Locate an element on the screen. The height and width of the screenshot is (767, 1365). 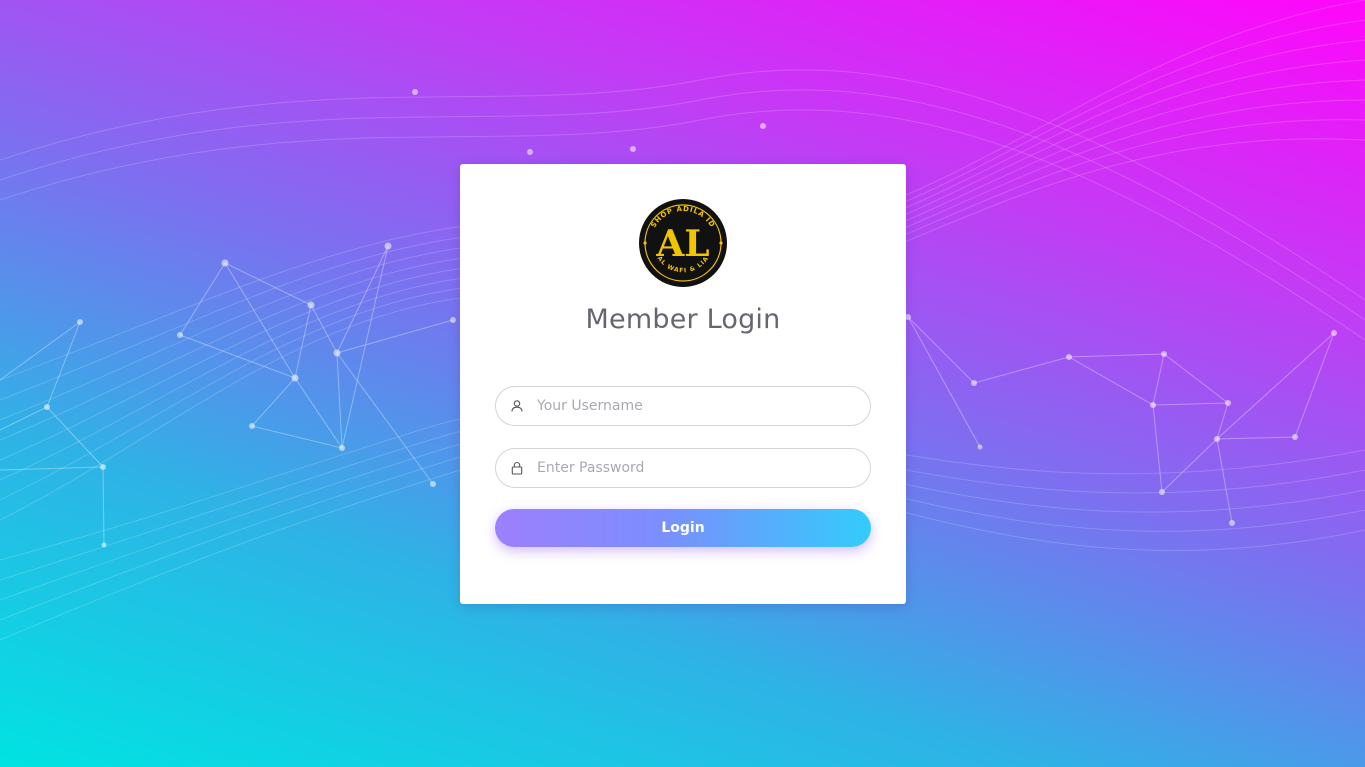
password-field is located at coordinates (683, 468).